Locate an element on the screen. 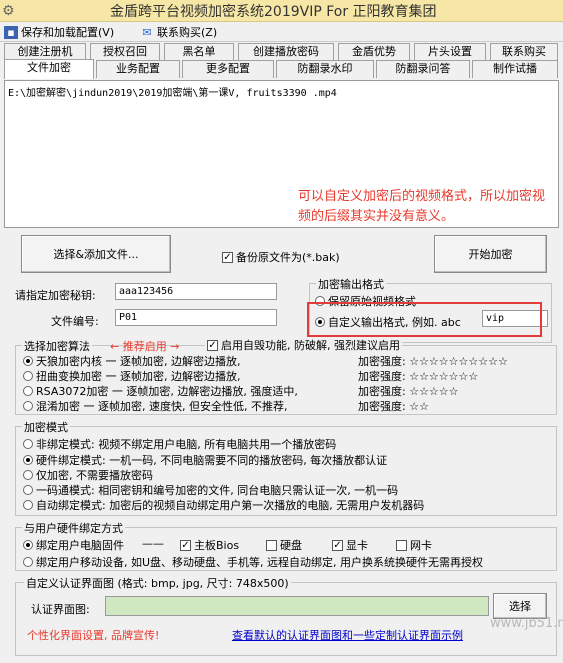  file-no-input: P01 is located at coordinates (196, 317).